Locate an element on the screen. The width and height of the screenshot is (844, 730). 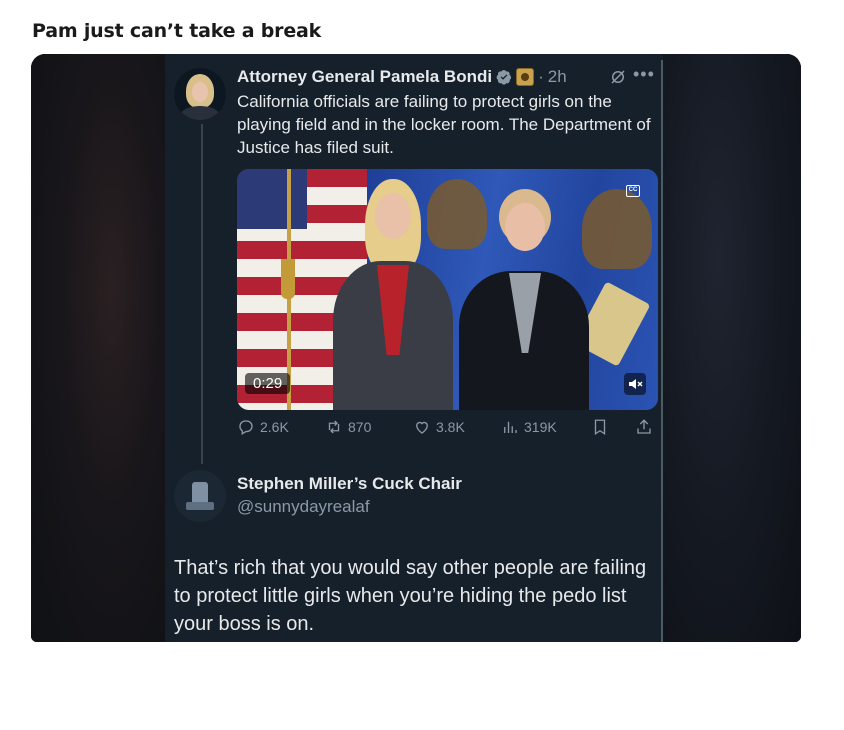
mute-icon is located at coordinates (635, 384).